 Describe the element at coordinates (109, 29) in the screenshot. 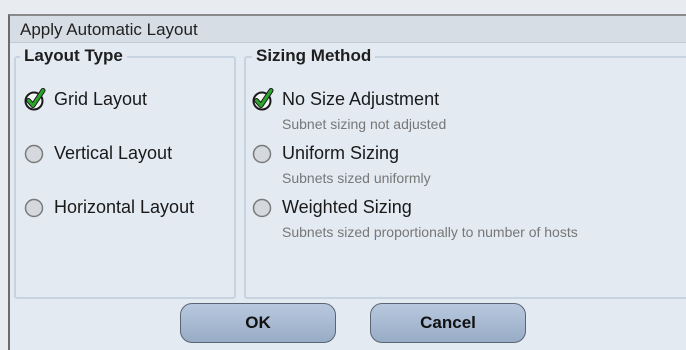

I see `dialog-title: Apply Automatic Layout` at that location.